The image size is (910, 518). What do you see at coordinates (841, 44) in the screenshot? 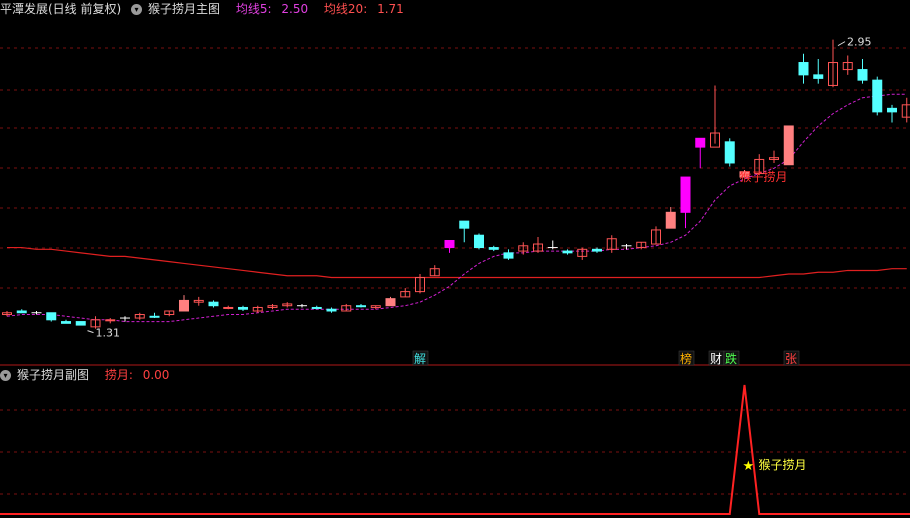
I see `high-pointer` at bounding box center [841, 44].